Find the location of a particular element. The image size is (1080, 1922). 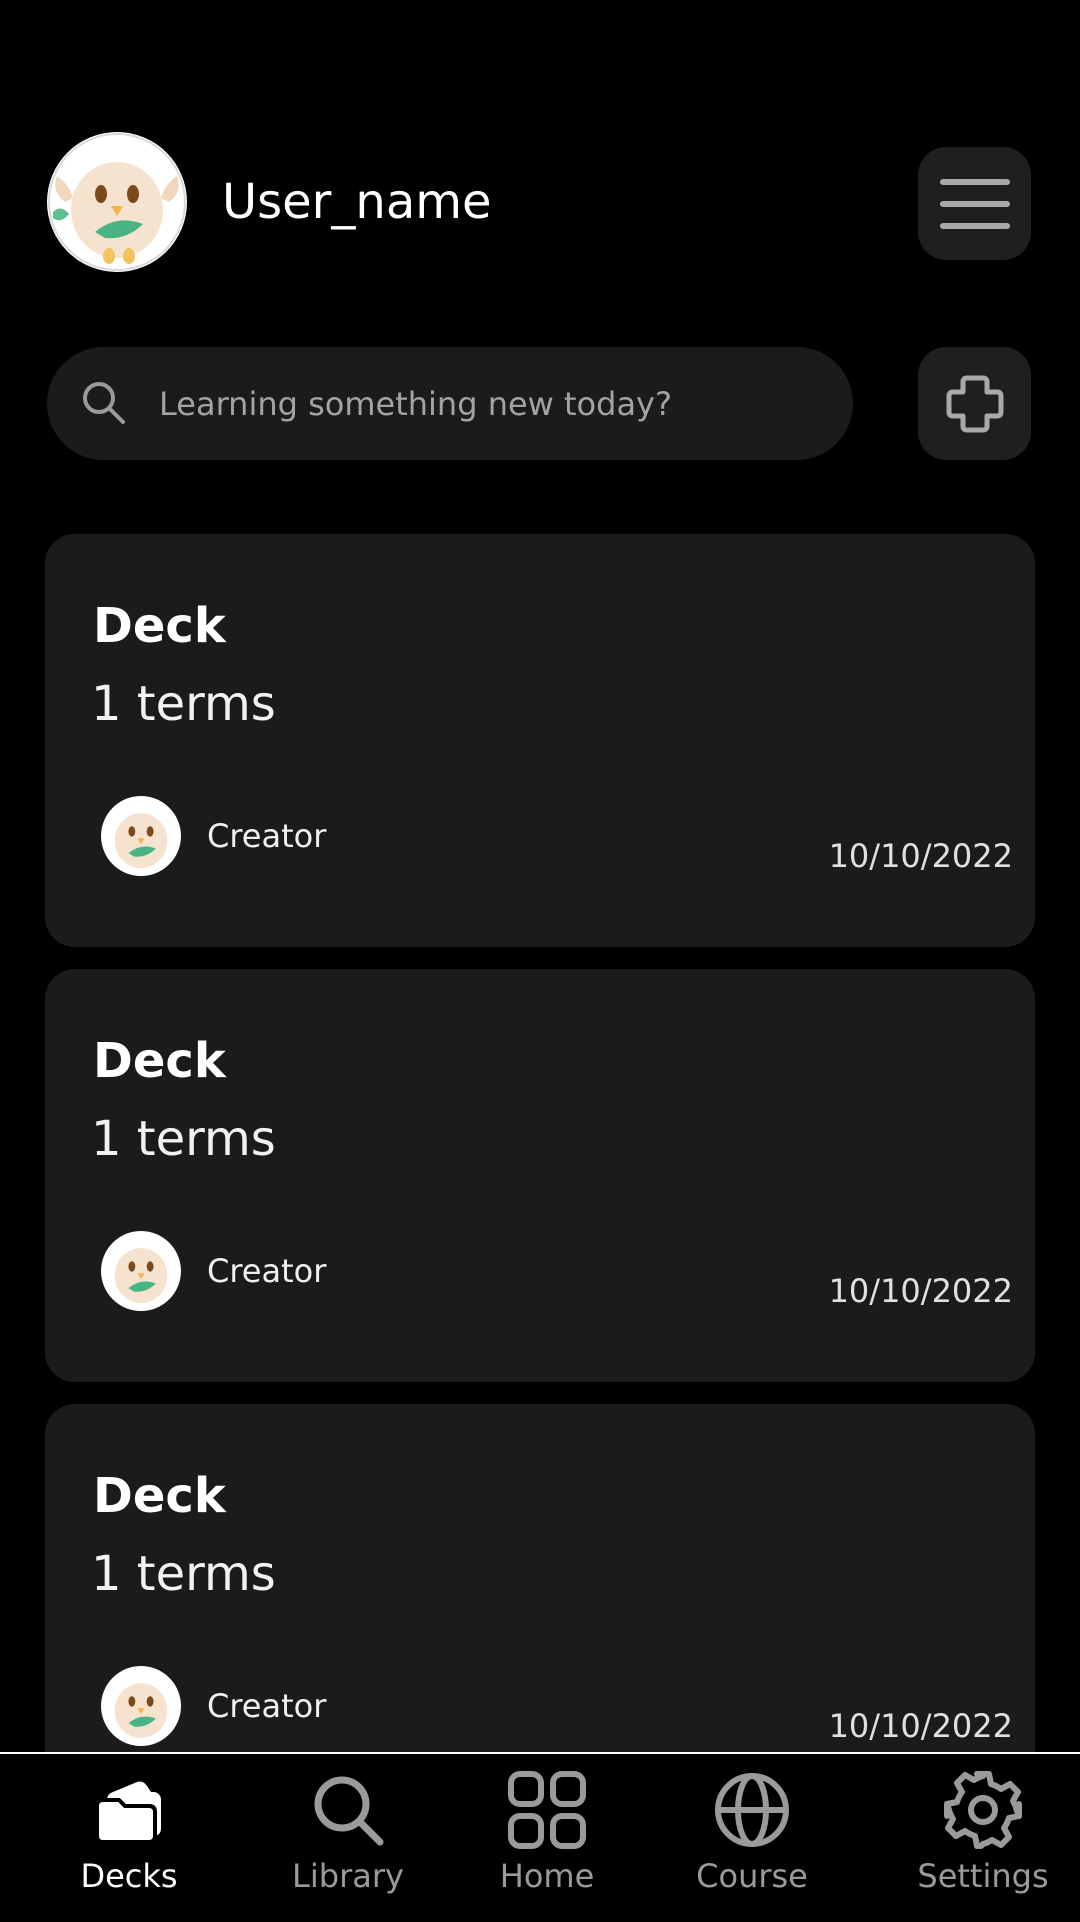

globe-icon is located at coordinates (752, 1810).